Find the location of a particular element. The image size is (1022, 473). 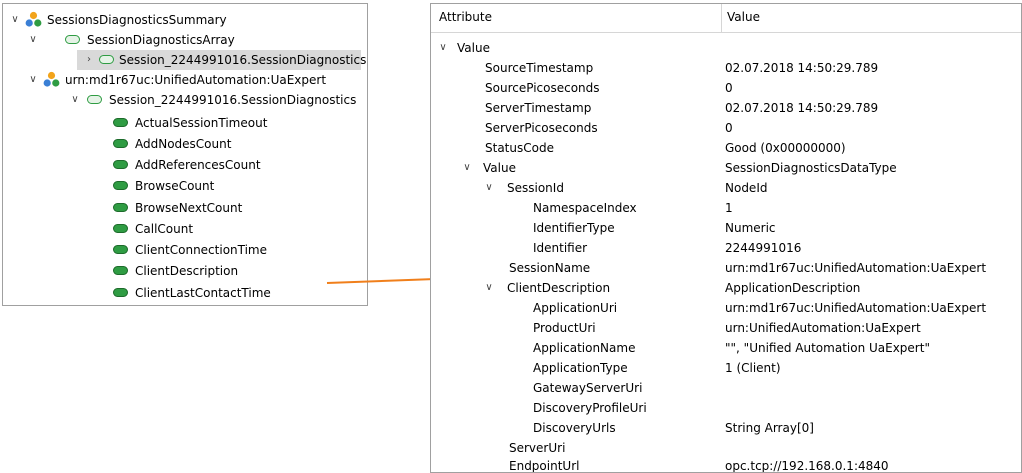

tree-node-client-connection-time: ClientConnectionTime is located at coordinates (185, 250).